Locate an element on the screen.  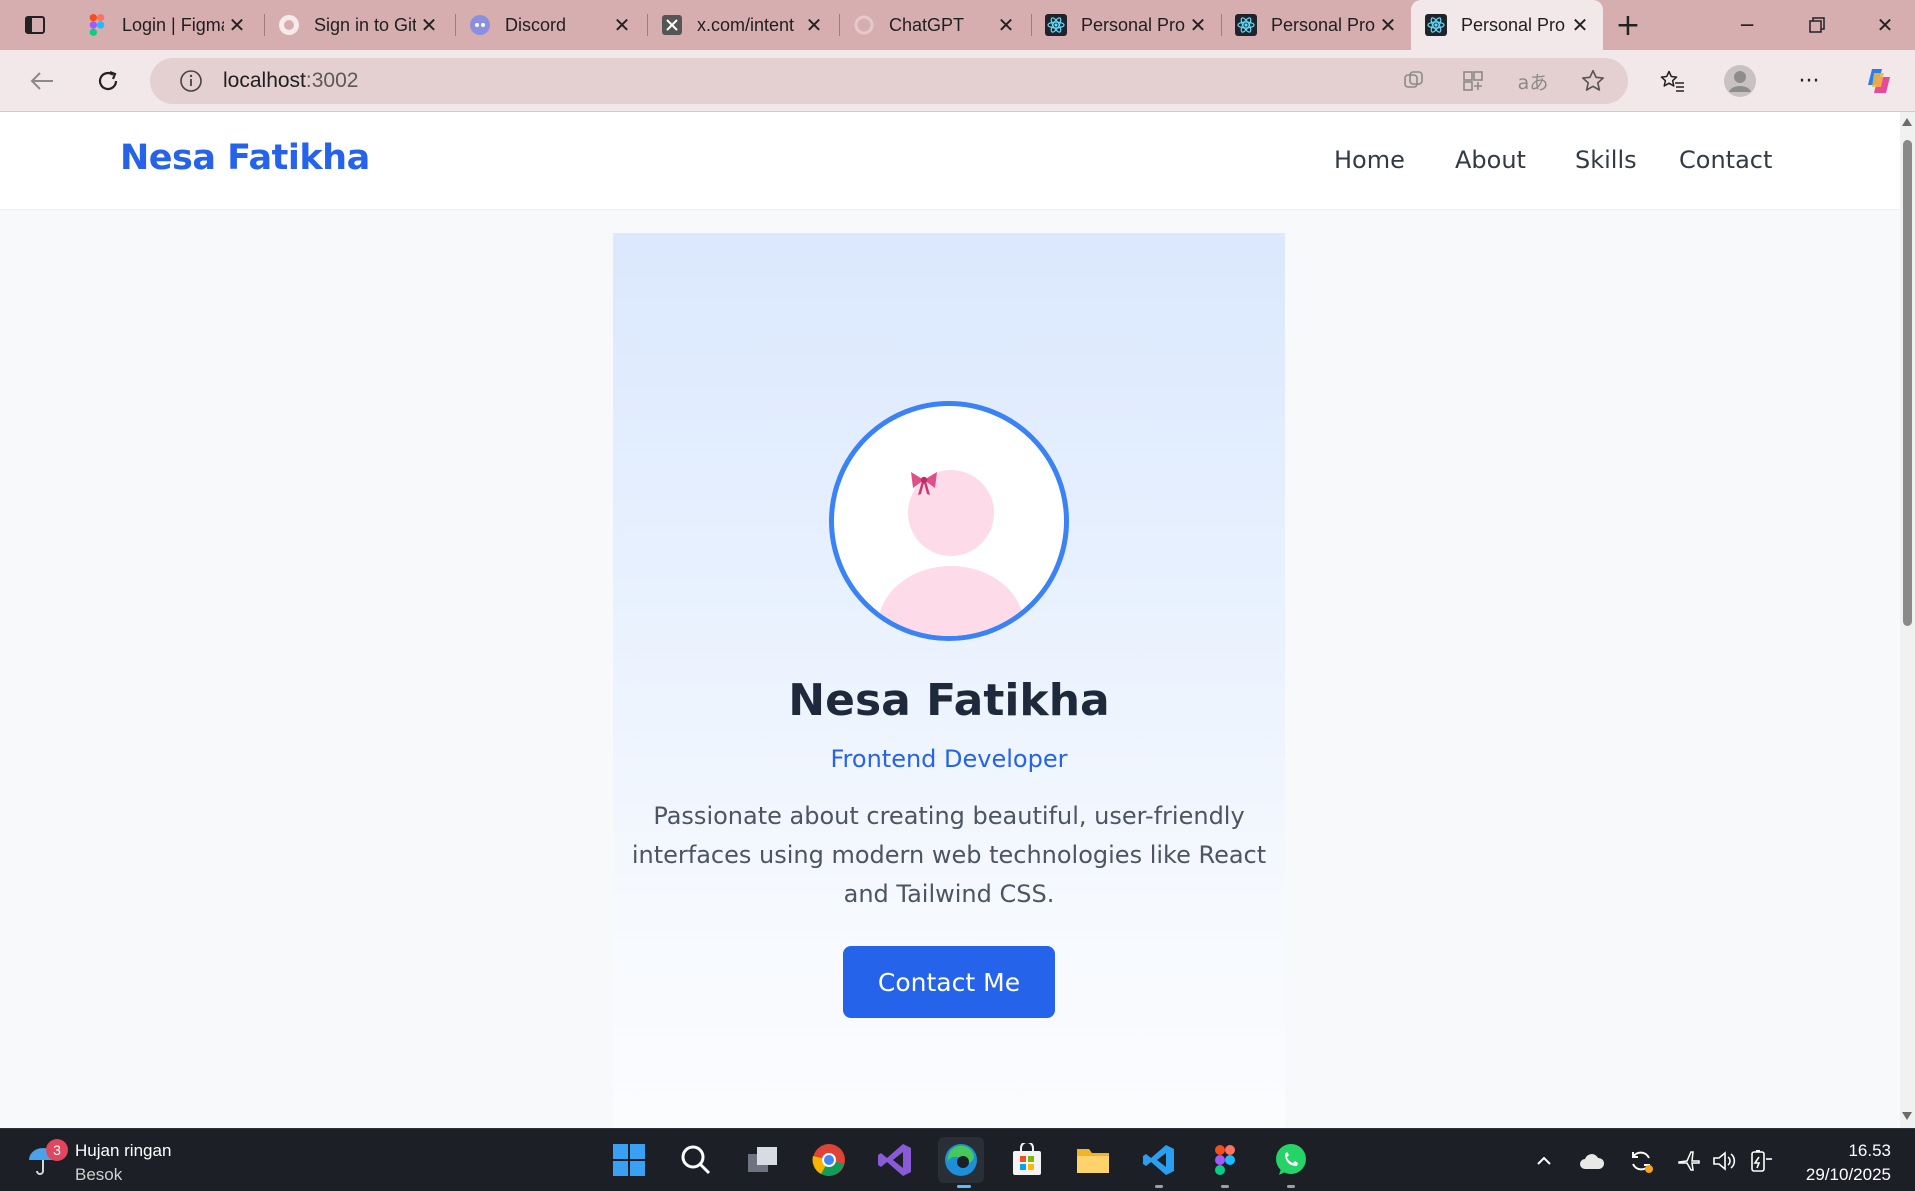
back-button is located at coordinates (42, 81).